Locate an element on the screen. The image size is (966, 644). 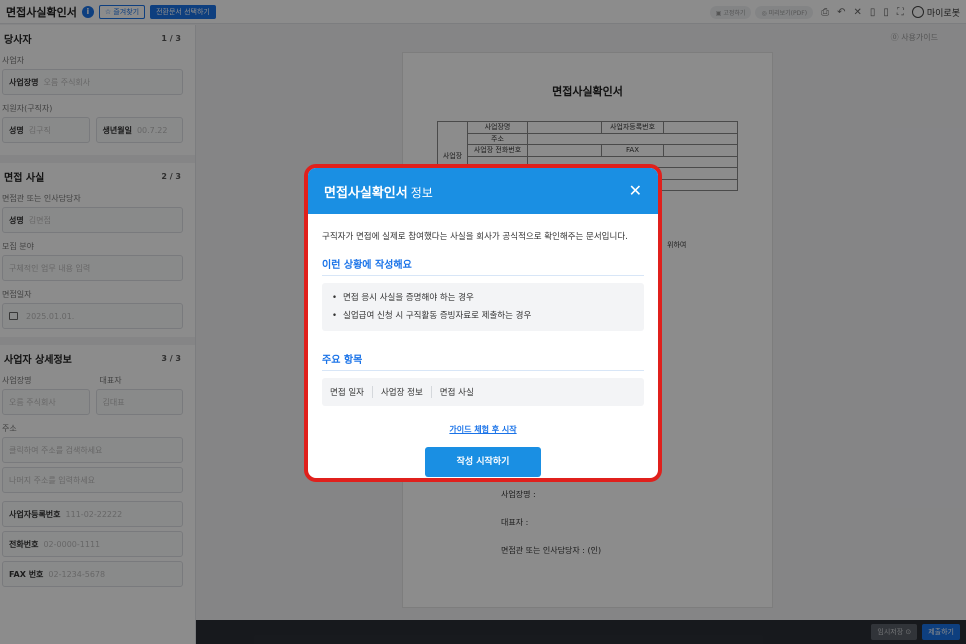
key-items-heading: 주요 항목 is located at coordinates (483, 361).